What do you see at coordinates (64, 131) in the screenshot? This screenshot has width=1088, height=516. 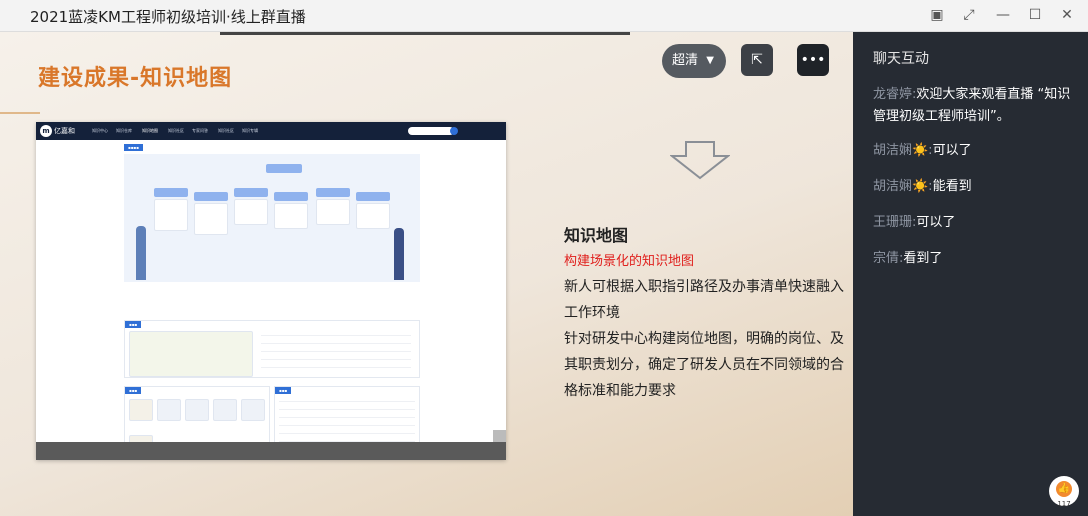 I see `embedded-logo-text: 亿嘉和` at bounding box center [64, 131].